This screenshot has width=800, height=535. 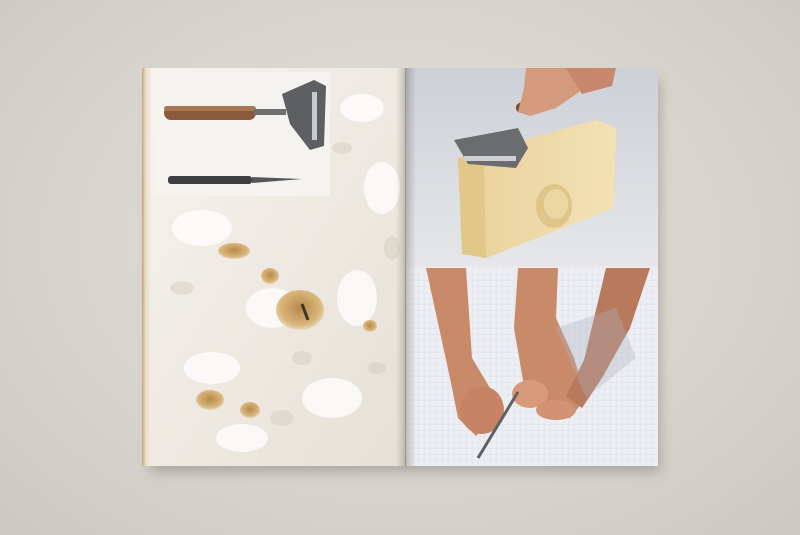 What do you see at coordinates (245, 115) in the screenshot?
I see `cheese-slicer-icon` at bounding box center [245, 115].